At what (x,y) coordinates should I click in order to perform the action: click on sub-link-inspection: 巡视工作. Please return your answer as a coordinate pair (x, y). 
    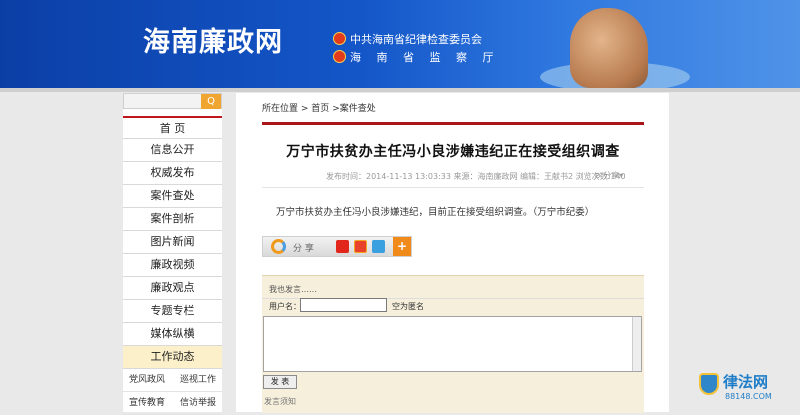
    Looking at the image, I should click on (198, 380).